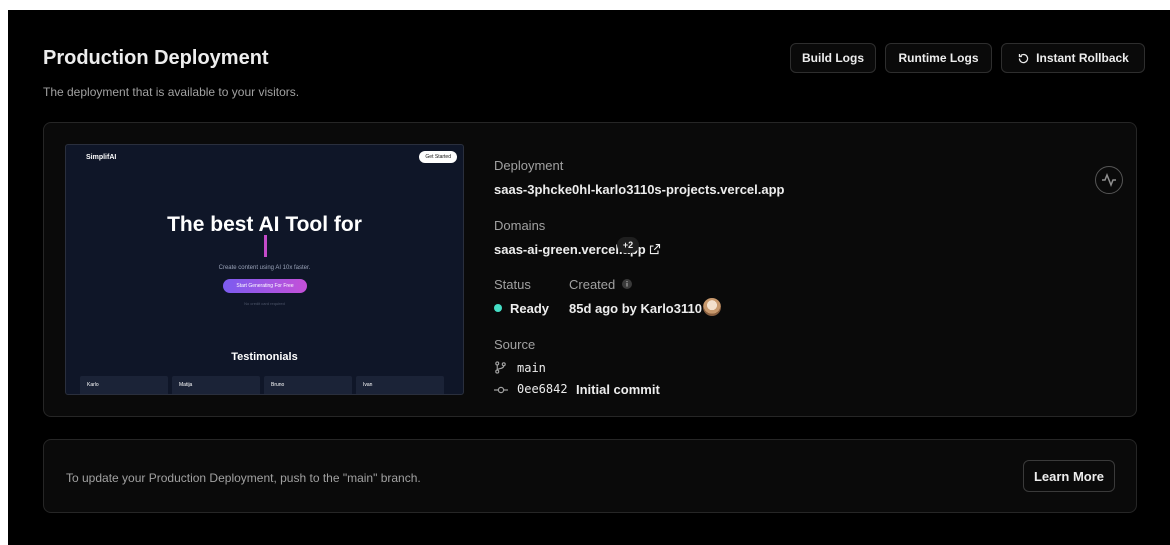 The height and width of the screenshot is (545, 1170). Describe the element at coordinates (592, 284) in the screenshot. I see `created-label: Created` at that location.